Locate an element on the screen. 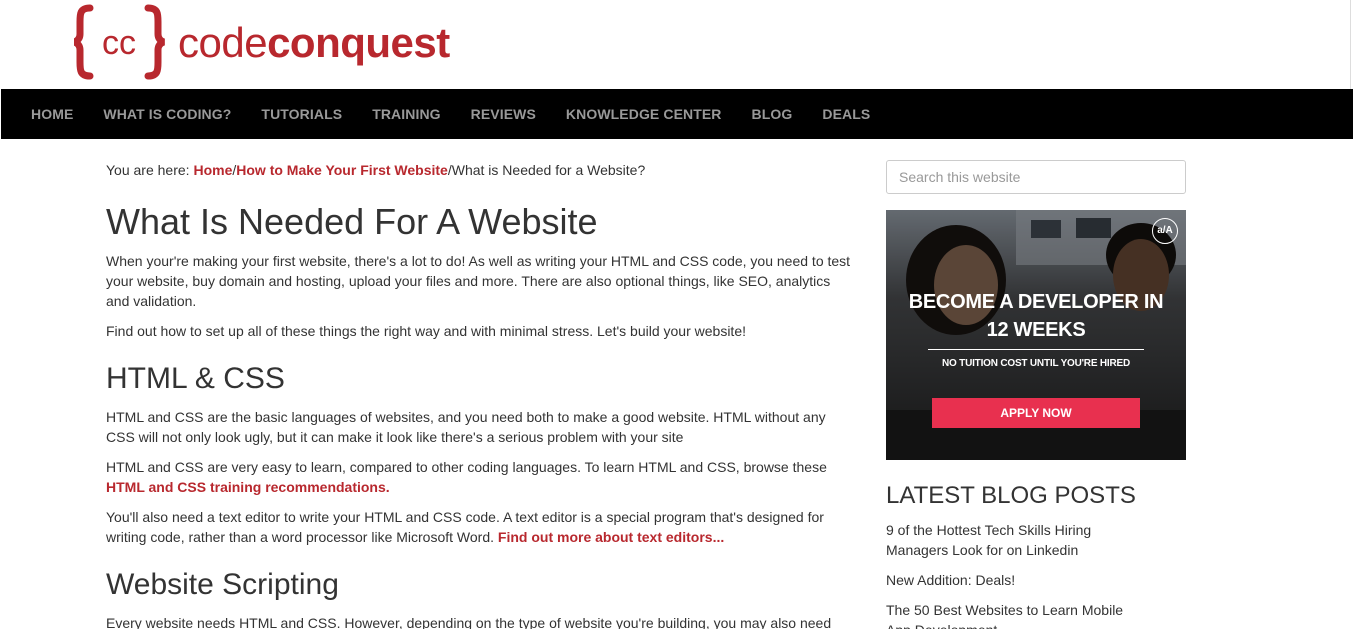 This screenshot has height=629, width=1353. site-header: cc codeconquest is located at coordinates (676, 44).